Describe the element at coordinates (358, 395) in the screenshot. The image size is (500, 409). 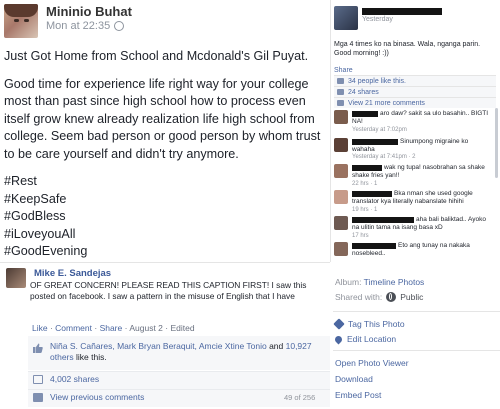
I see `embed-post-link: Embed Post` at that location.